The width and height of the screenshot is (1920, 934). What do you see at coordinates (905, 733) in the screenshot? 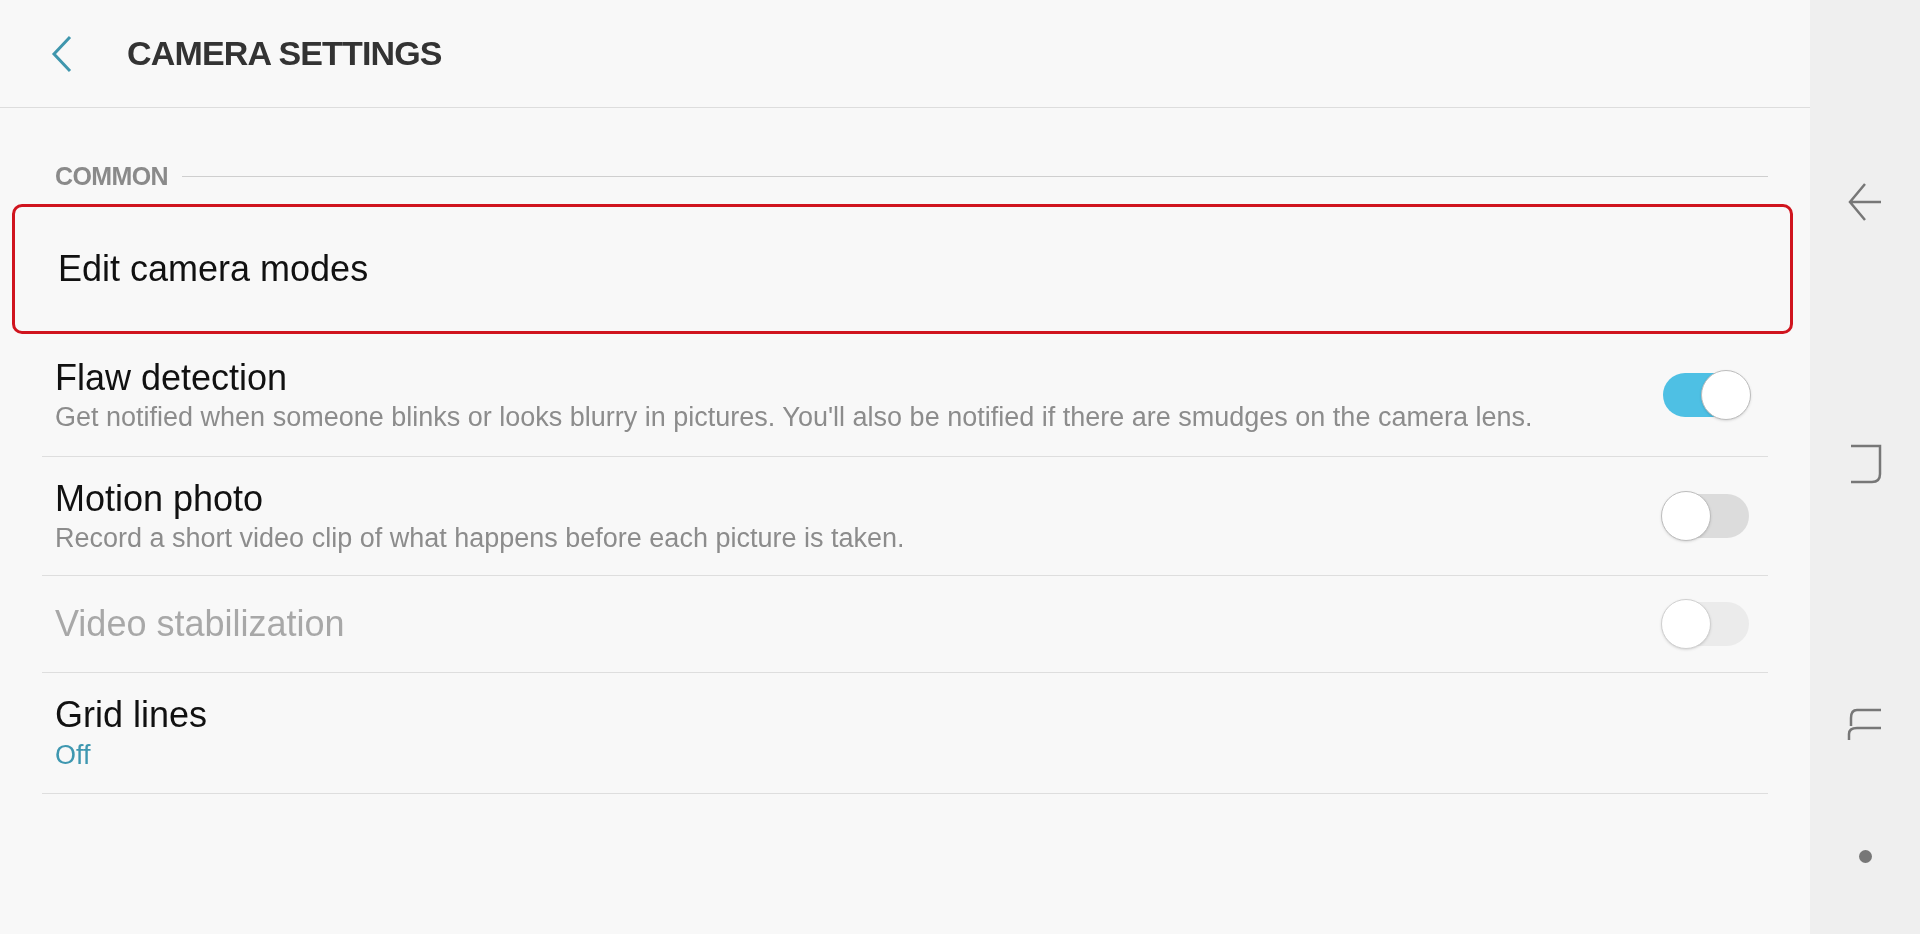
I see `setting-row: Grid lines Off` at bounding box center [905, 733].